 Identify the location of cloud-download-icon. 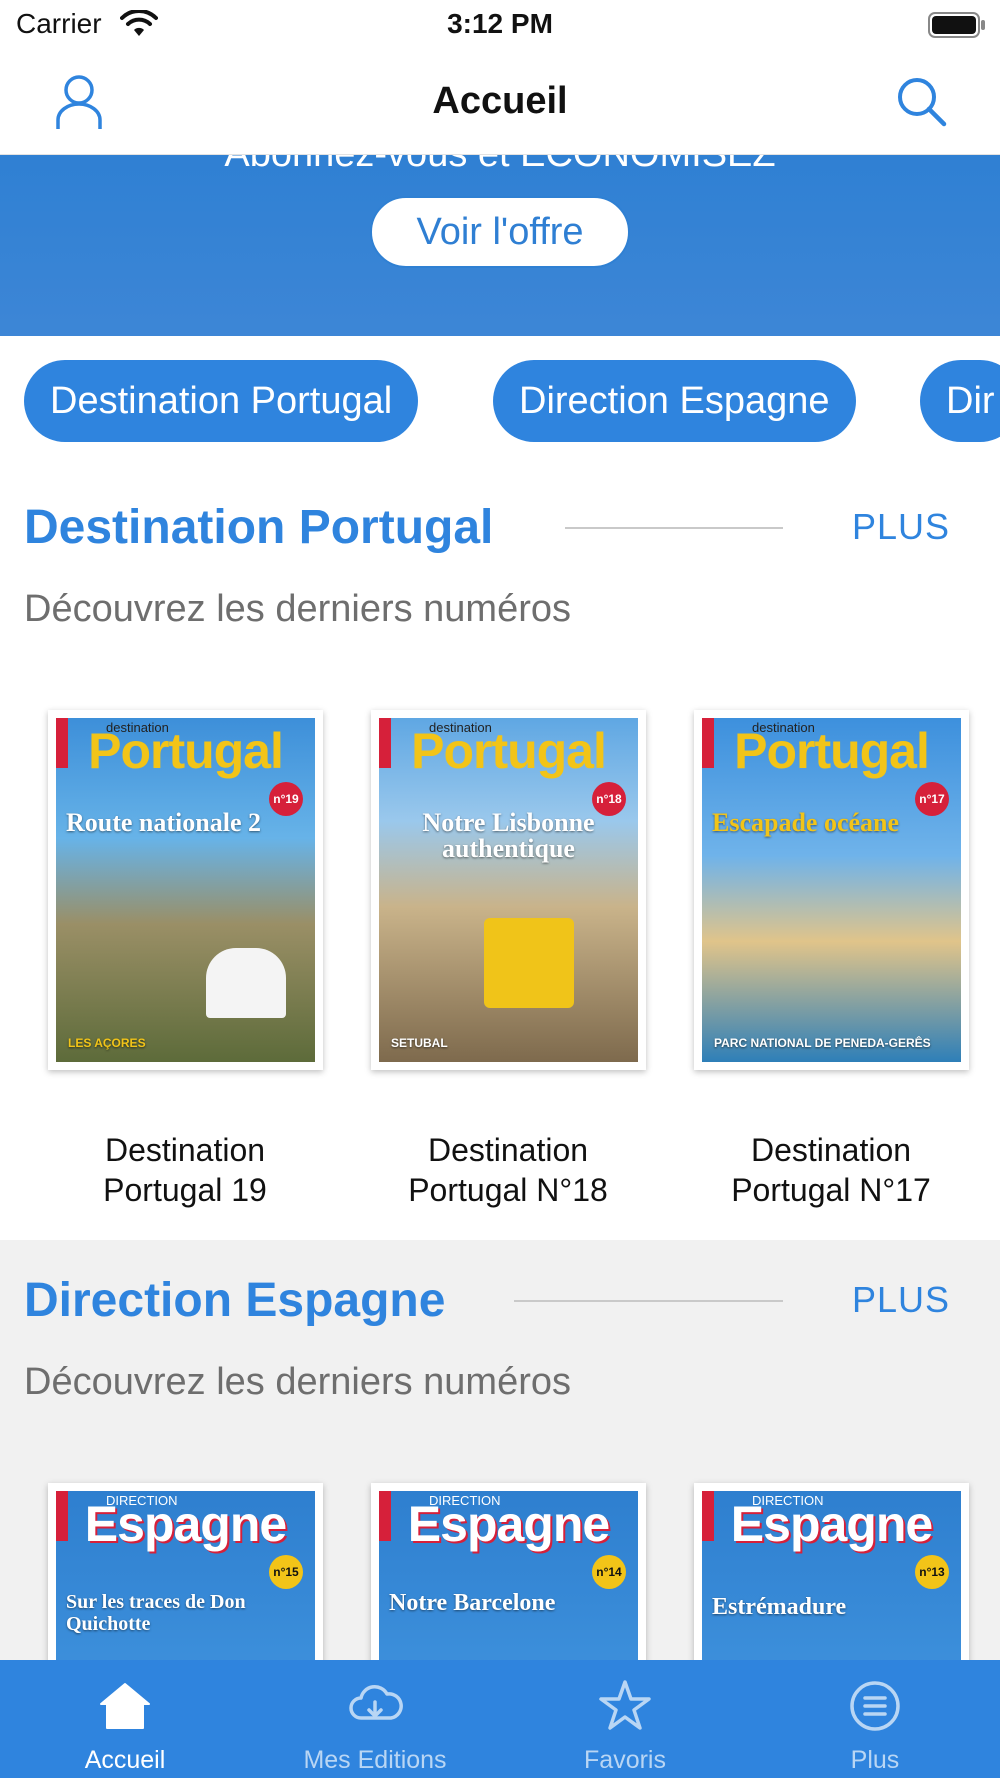
(376, 1702).